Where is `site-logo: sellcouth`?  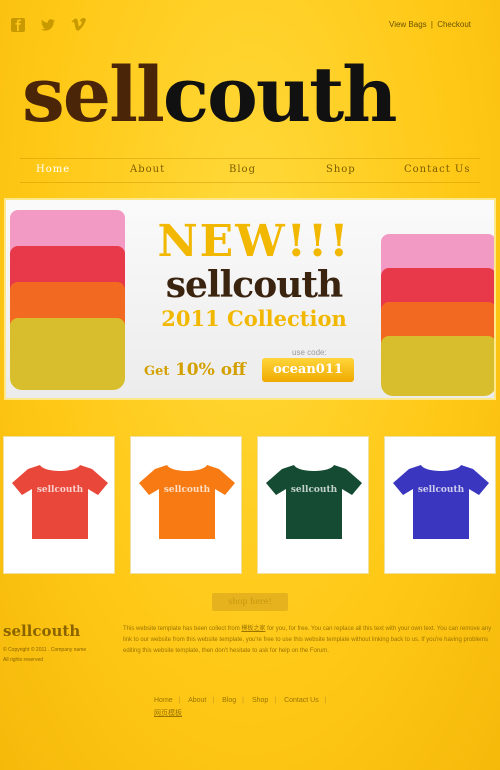
site-logo: sellcouth is located at coordinates (252, 95).